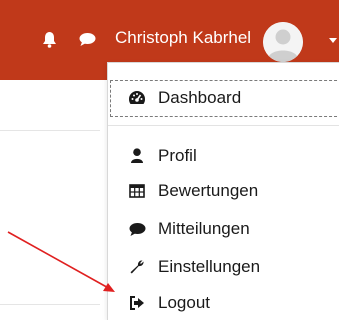 The image size is (339, 320). What do you see at coordinates (137, 191) in the screenshot?
I see `table-grid-icon` at bounding box center [137, 191].